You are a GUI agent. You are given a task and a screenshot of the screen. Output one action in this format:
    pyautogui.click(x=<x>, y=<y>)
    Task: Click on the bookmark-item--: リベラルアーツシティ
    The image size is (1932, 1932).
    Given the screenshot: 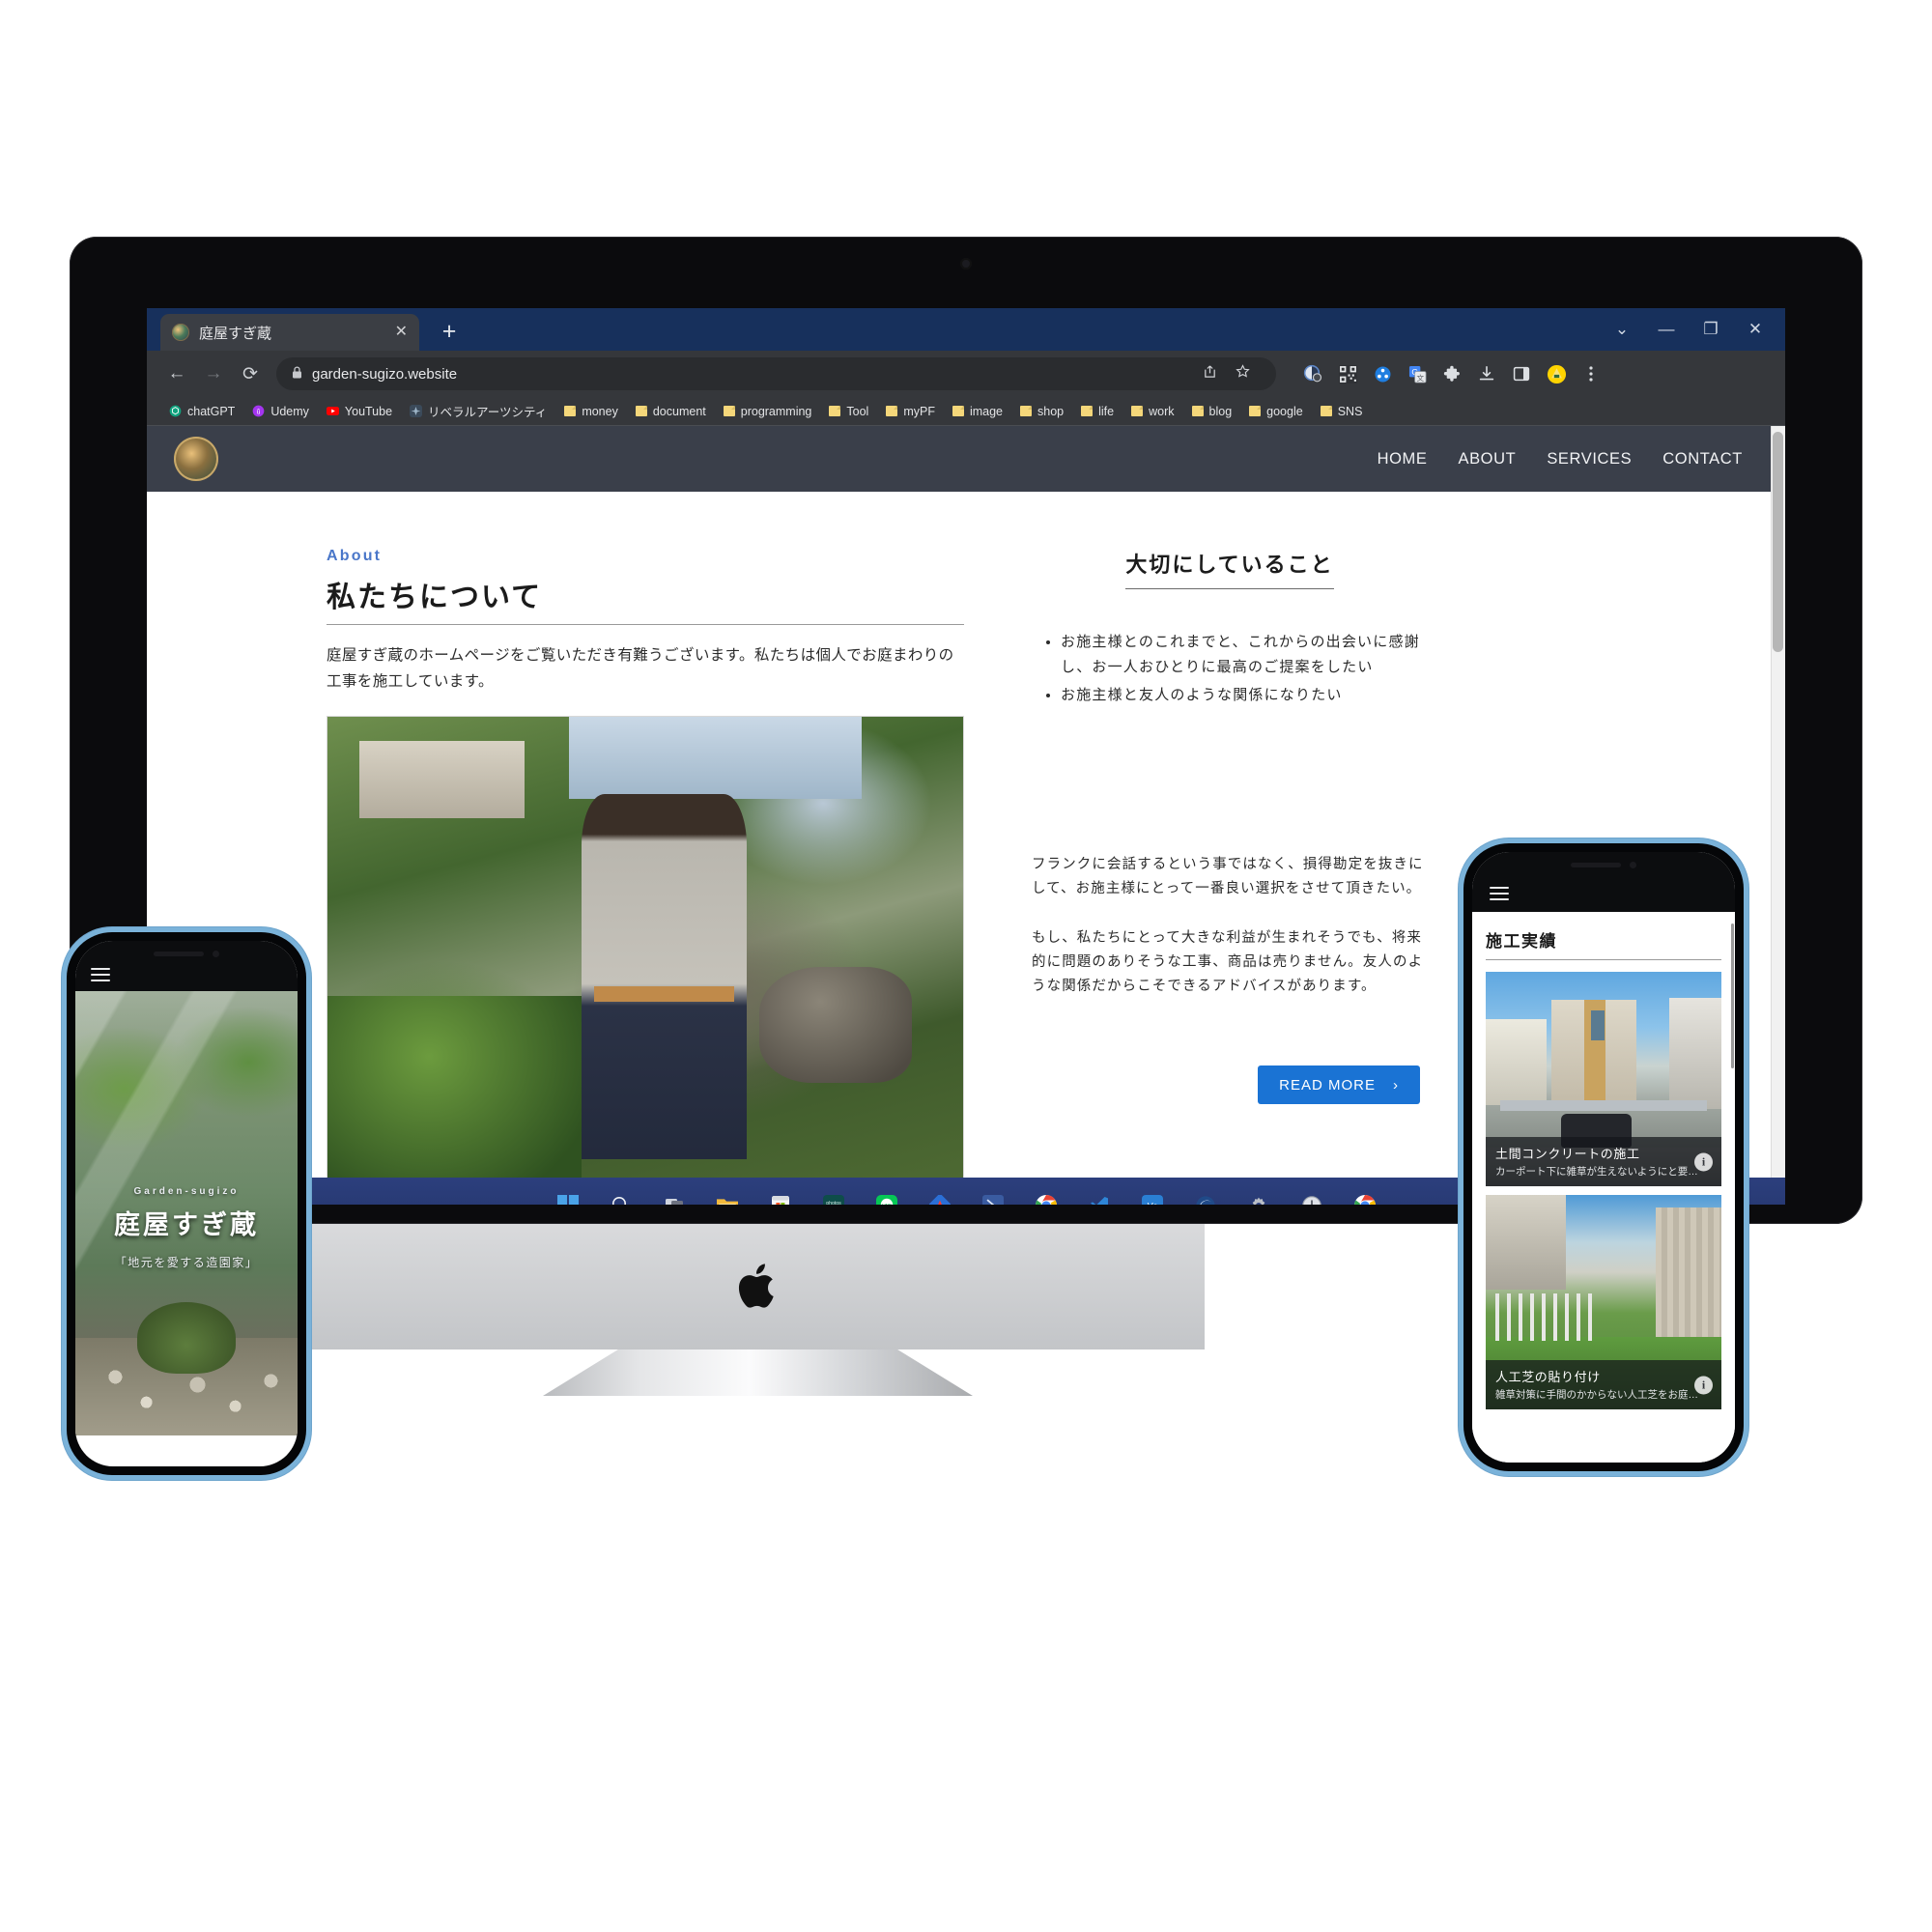 What is the action you would take?
    pyautogui.click(x=478, y=411)
    